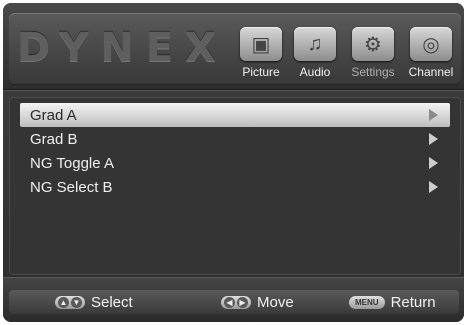 This screenshot has width=467, height=325. What do you see at coordinates (373, 44) in the screenshot?
I see `settings-icon: ⚙` at bounding box center [373, 44].